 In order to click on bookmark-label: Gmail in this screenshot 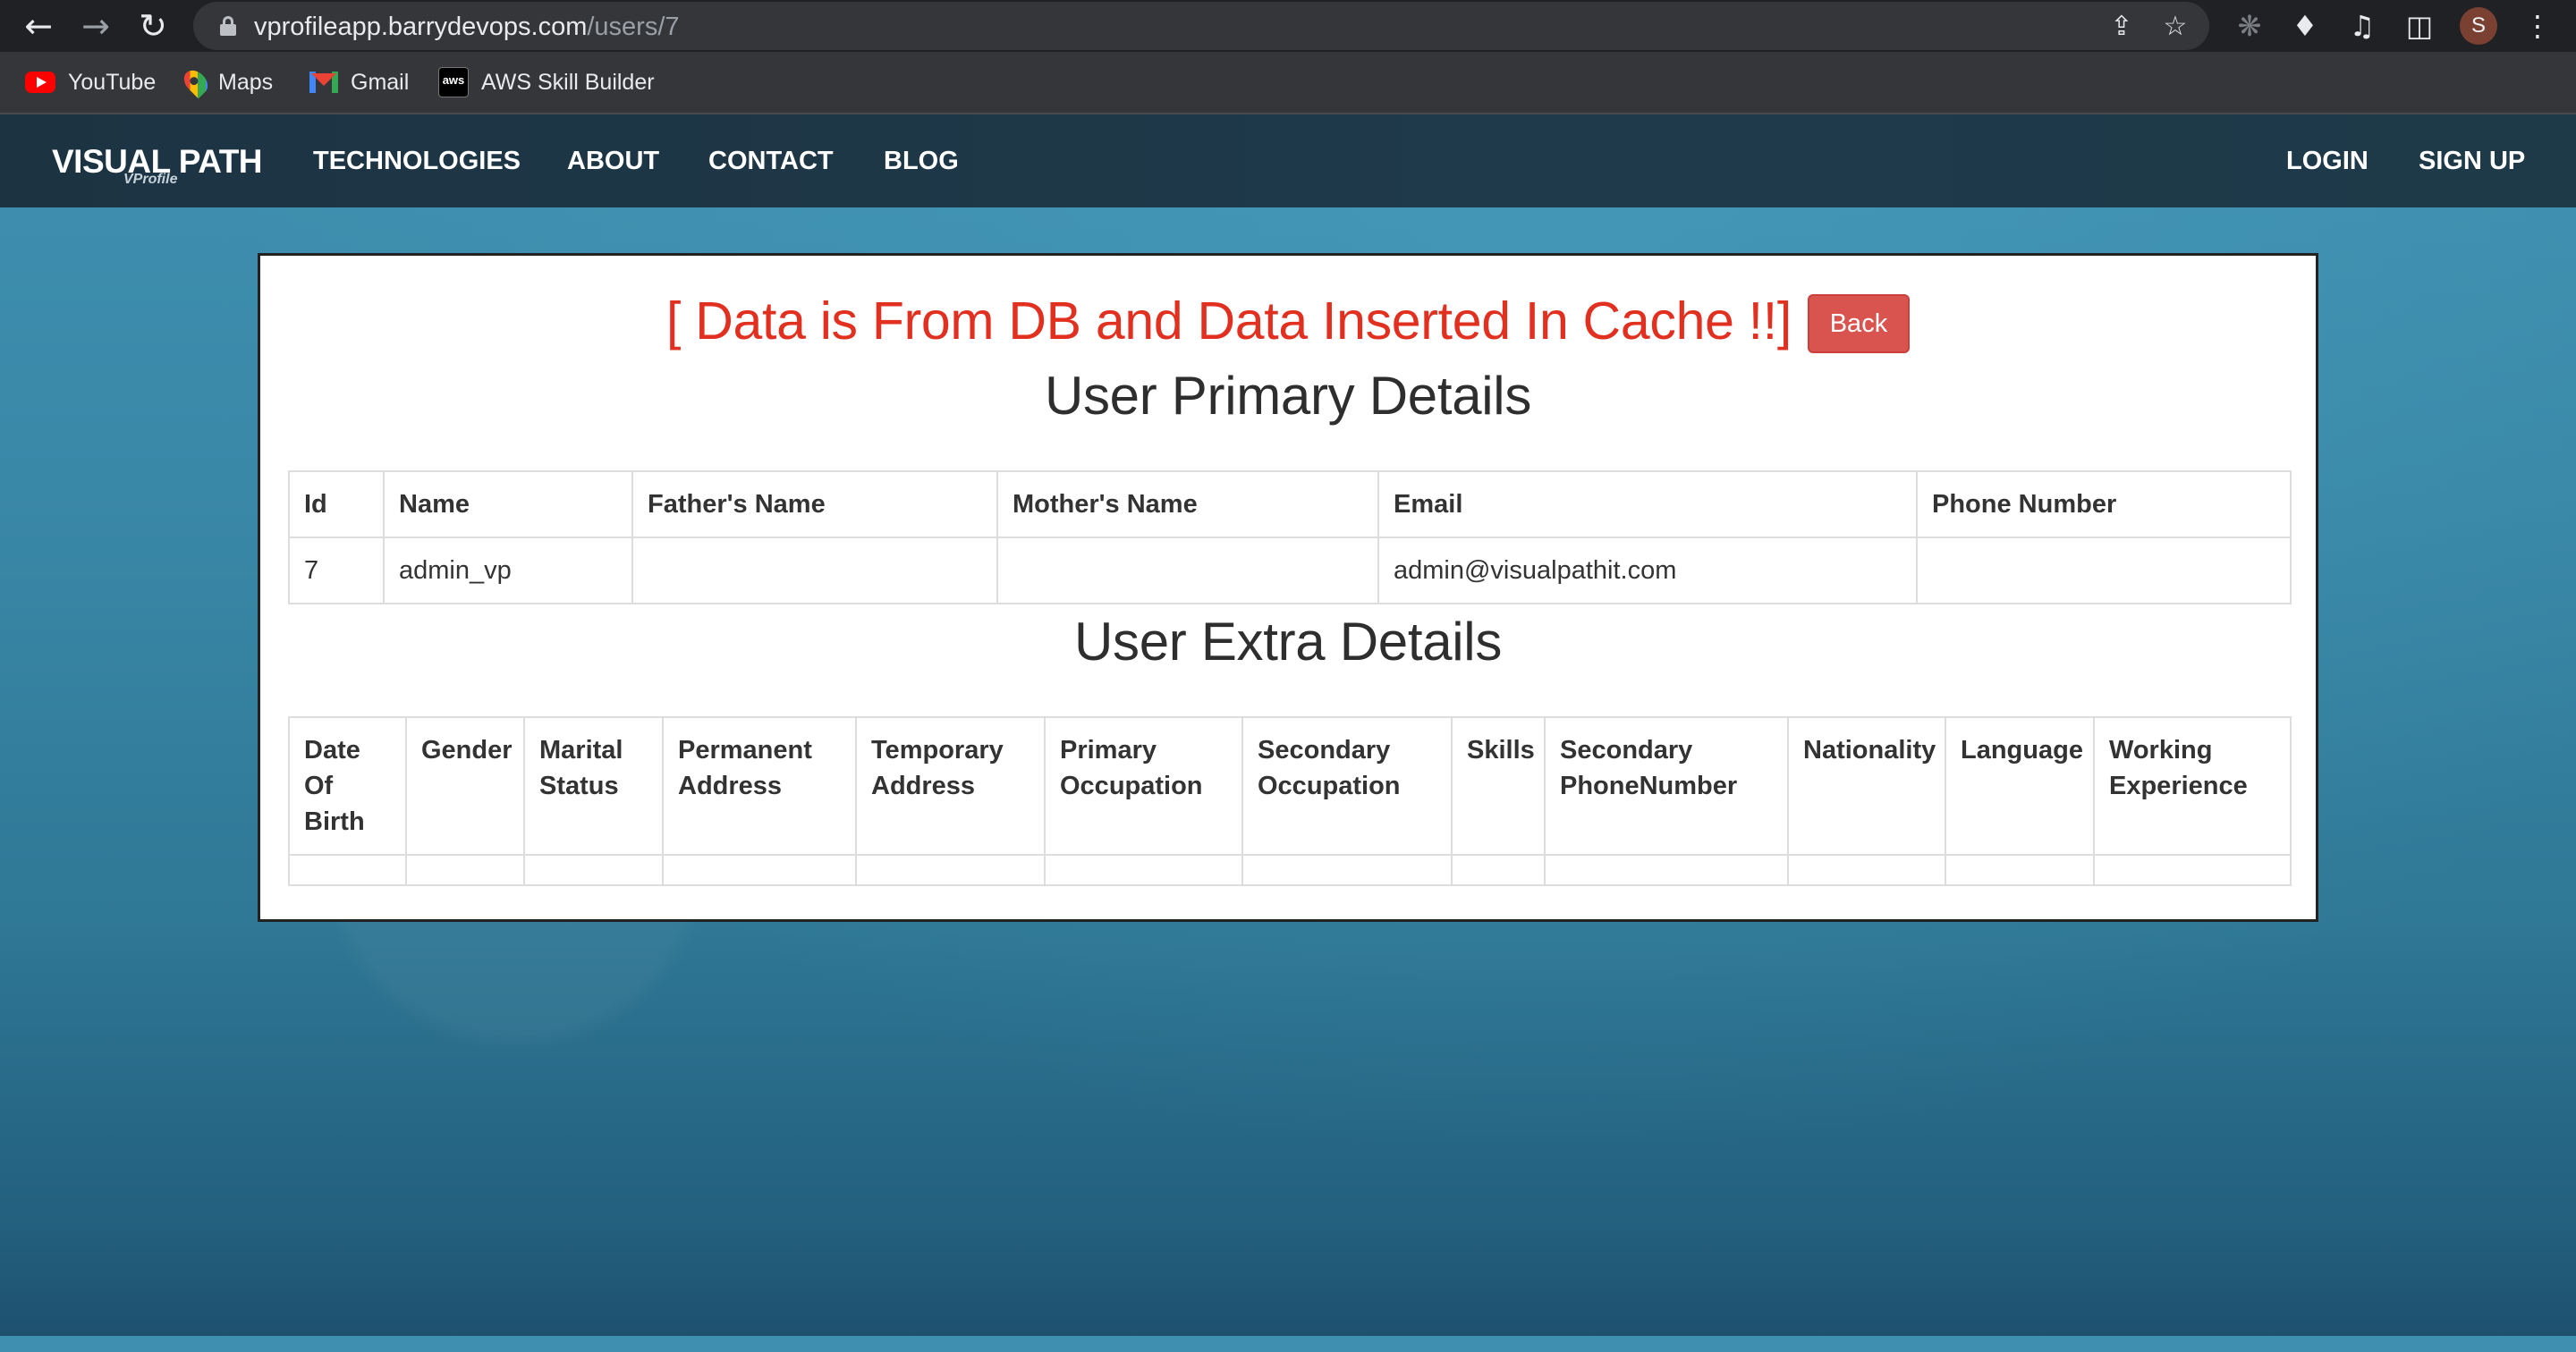, I will do `click(380, 82)`.